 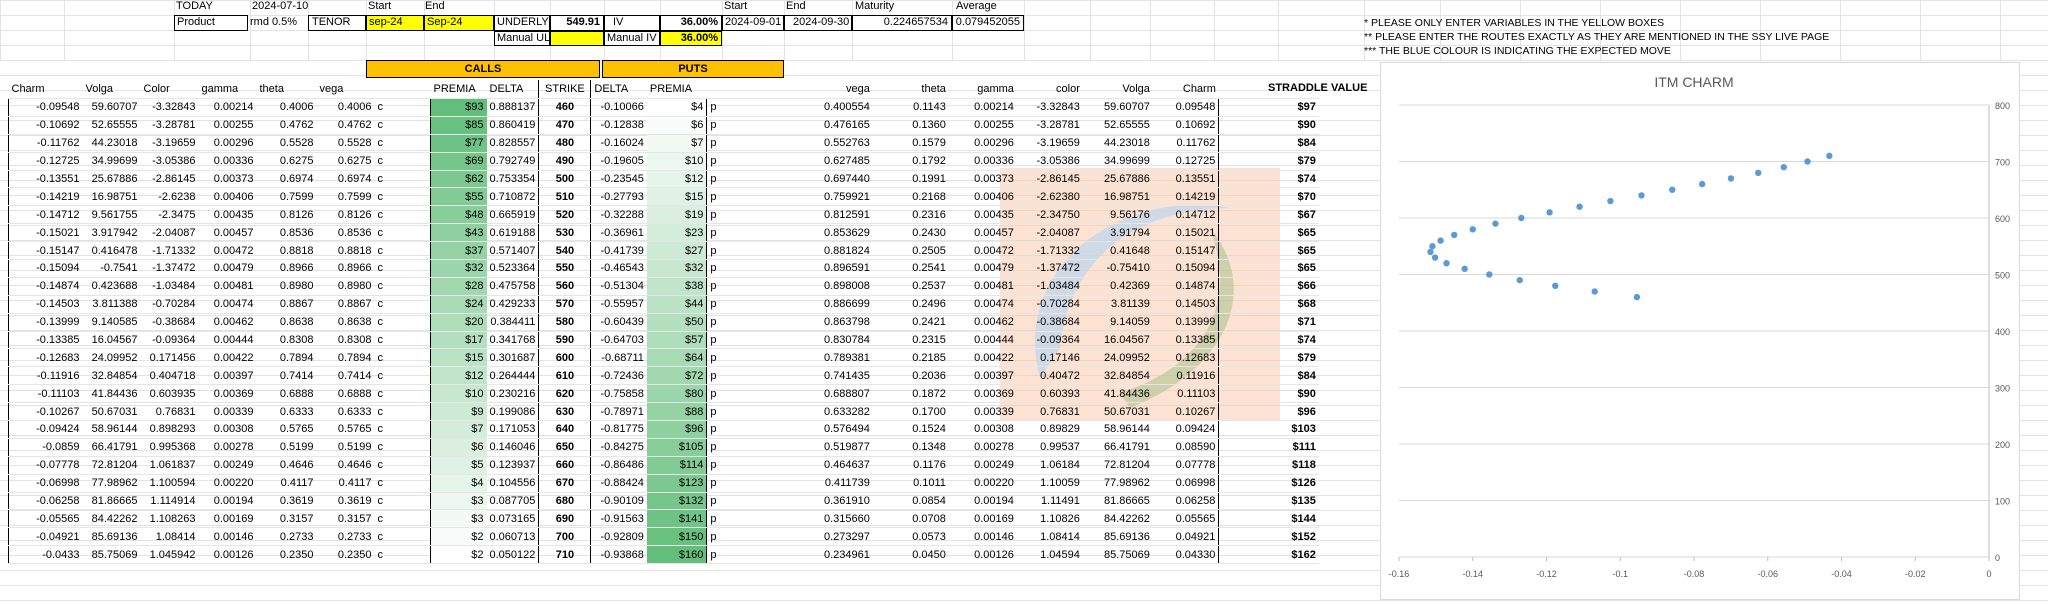 I want to click on cell-call-delta: 0.199086, so click(x=513, y=412).